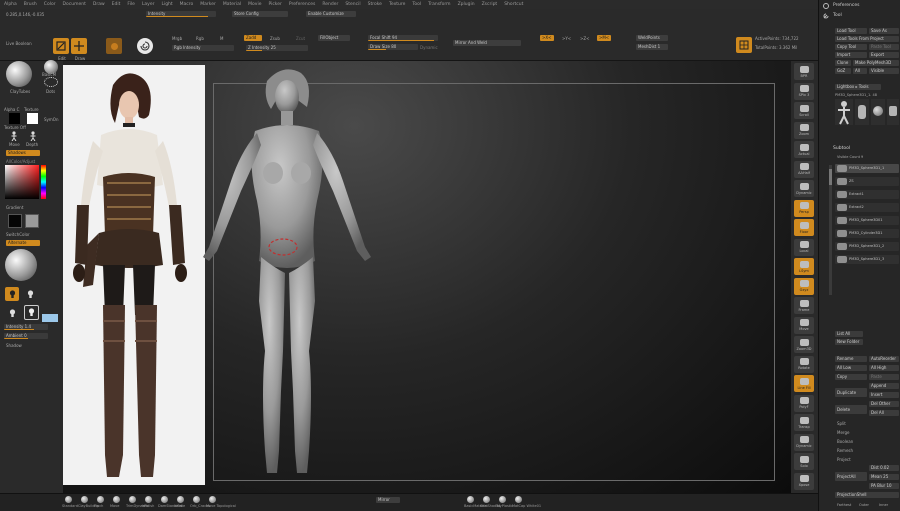  Describe the element at coordinates (878, 112) in the screenshot. I see `tool-thumbnail-sphere` at that location.